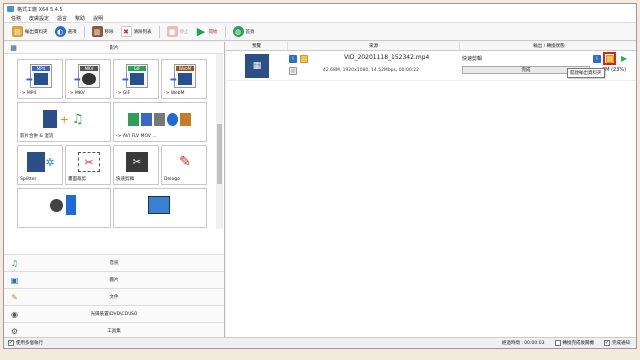 This screenshot has width=640, height=360. I want to click on tile-to-mp4: ➡ MP4 -> MP4, so click(40, 79).